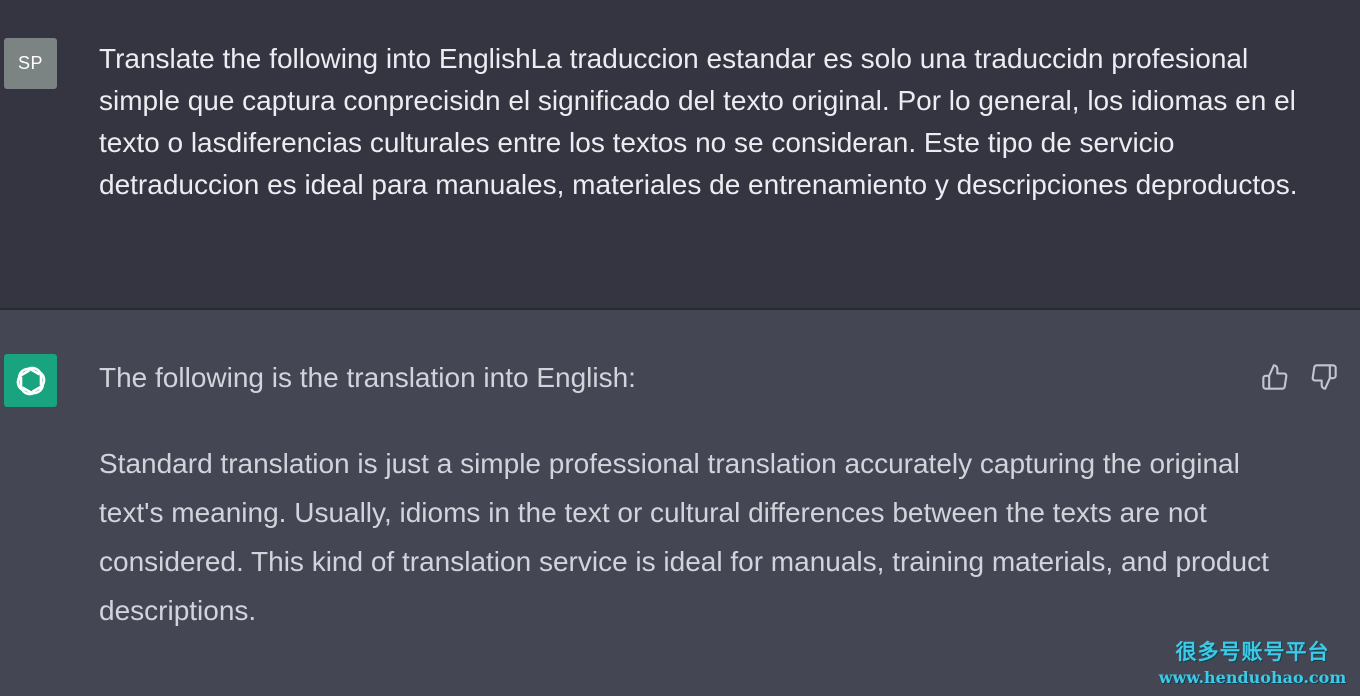 The width and height of the screenshot is (1360, 696). What do you see at coordinates (30, 380) in the screenshot?
I see `openai-logo-icon` at bounding box center [30, 380].